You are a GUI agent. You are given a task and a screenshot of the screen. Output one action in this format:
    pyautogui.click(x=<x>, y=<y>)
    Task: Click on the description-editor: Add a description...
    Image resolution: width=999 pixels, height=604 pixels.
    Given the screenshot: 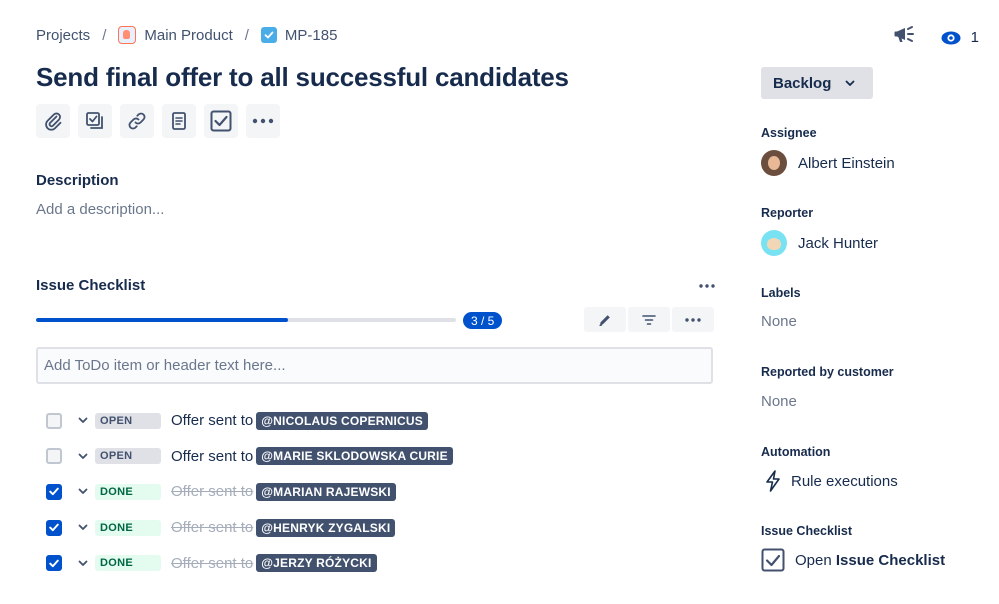 What is the action you would take?
    pyautogui.click(x=100, y=209)
    